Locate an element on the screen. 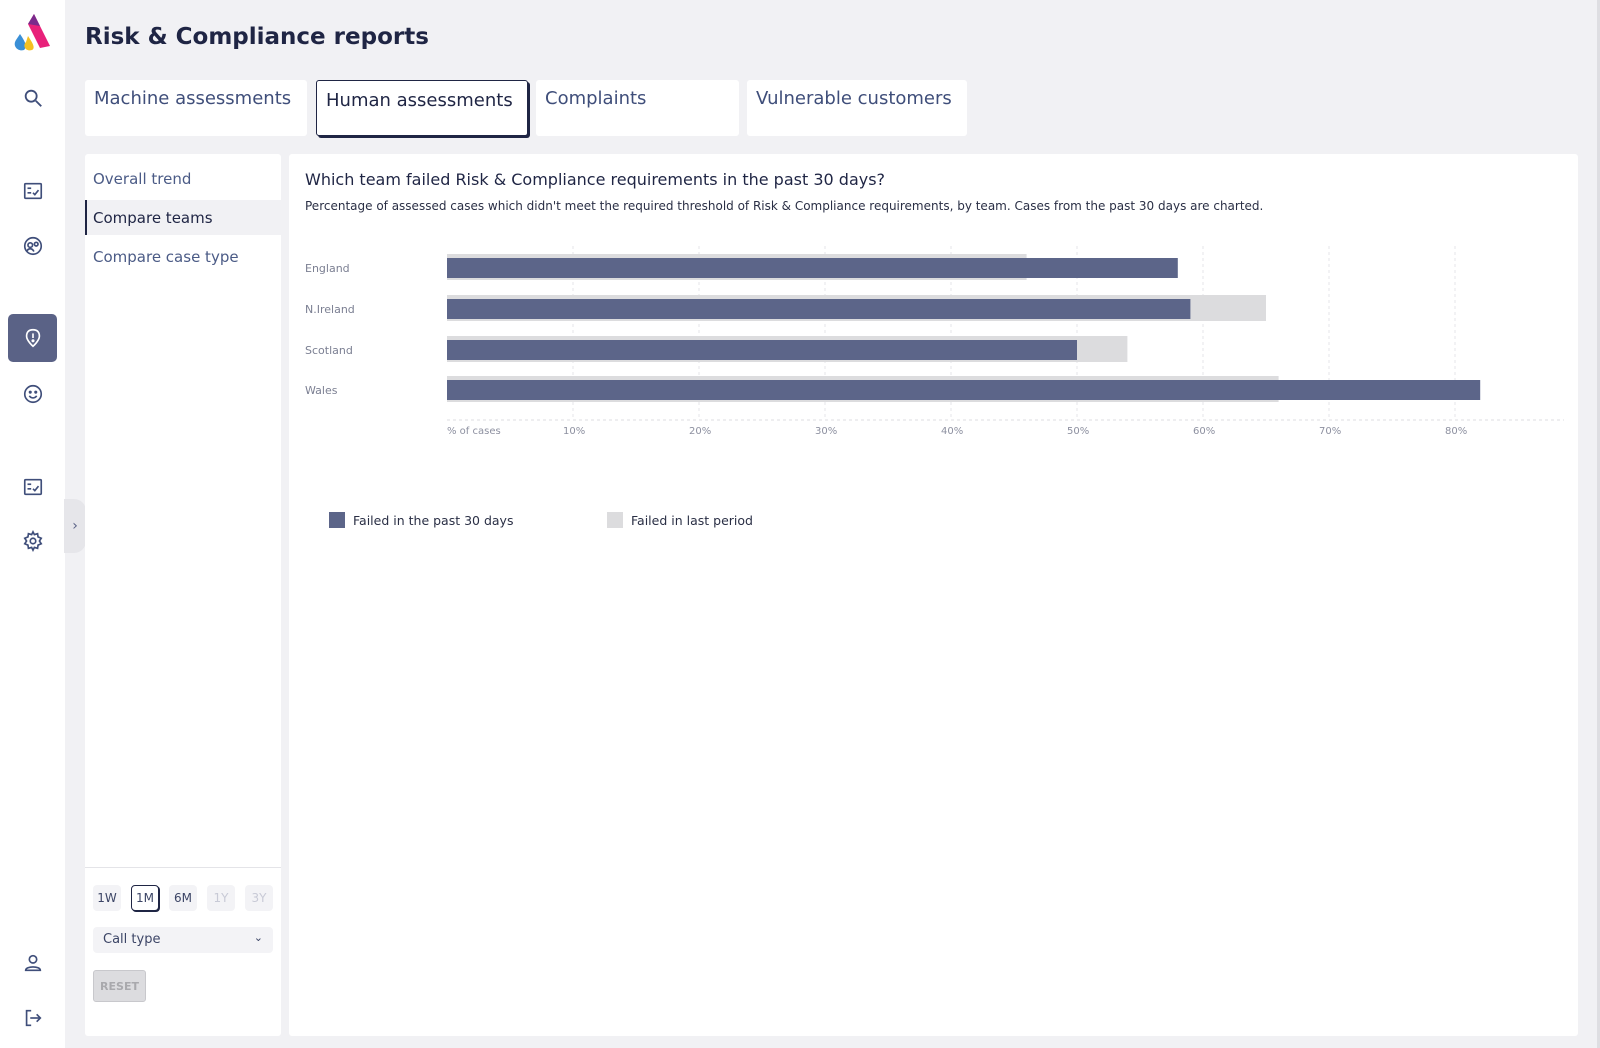 This screenshot has width=1600, height=1048. subnav-compare-teams: Compare teams is located at coordinates (183, 217).